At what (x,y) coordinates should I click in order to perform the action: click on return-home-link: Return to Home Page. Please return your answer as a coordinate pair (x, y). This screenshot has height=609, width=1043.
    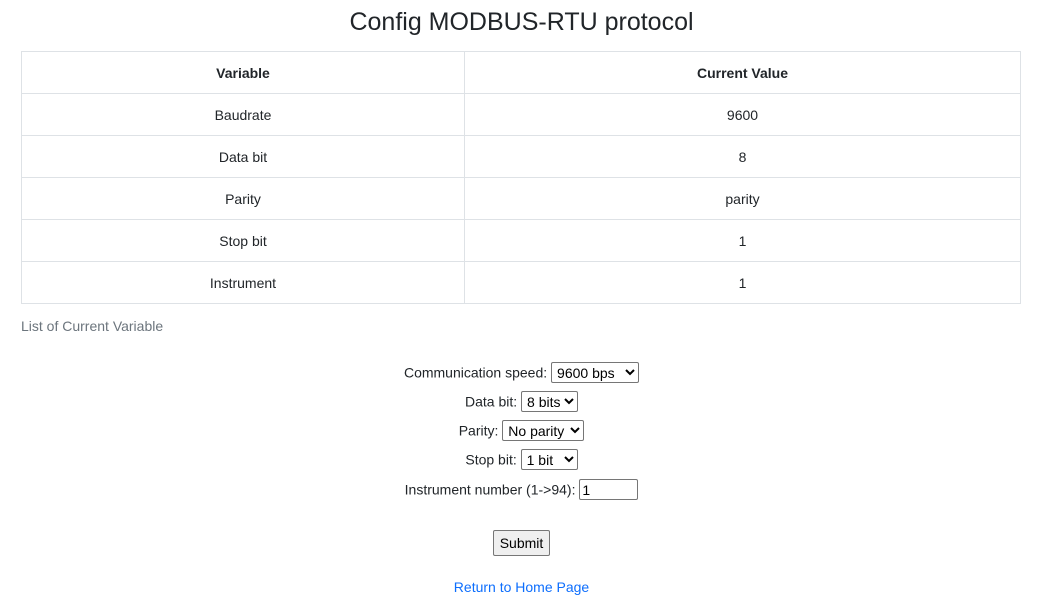
    Looking at the image, I should click on (521, 587).